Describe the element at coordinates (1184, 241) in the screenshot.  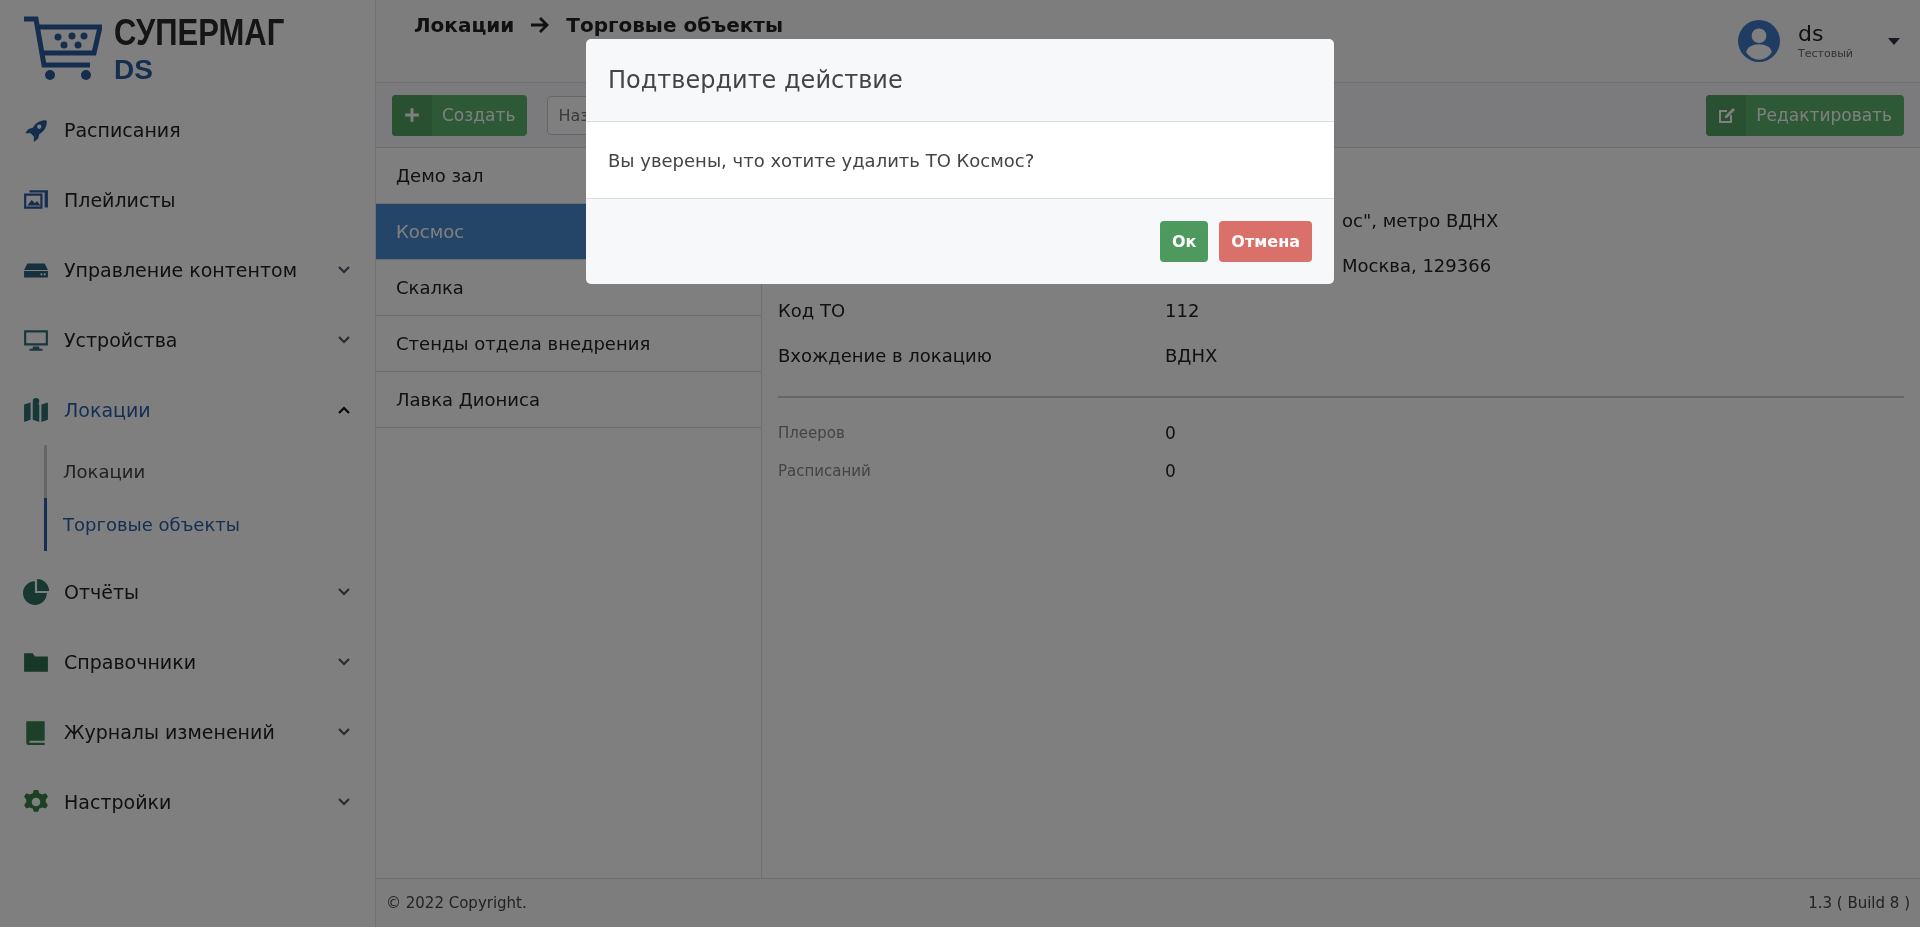
I see `ok-button: Ок` at that location.